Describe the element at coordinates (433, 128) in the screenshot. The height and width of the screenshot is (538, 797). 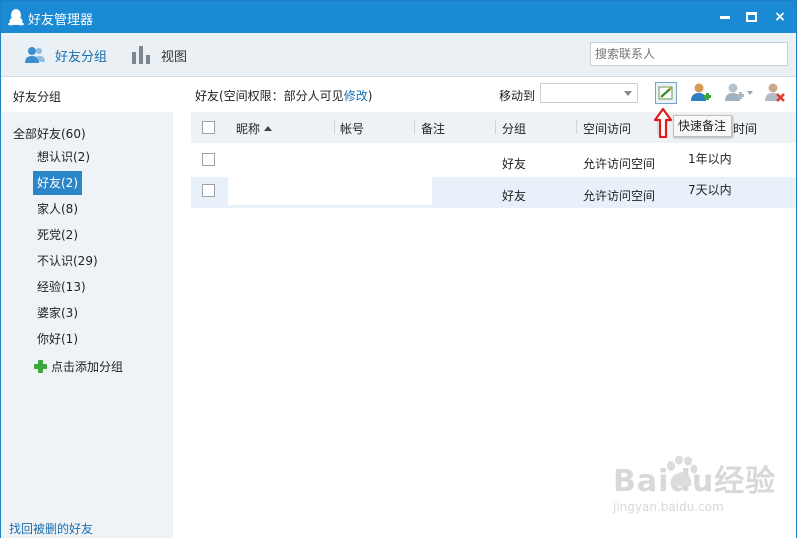
I see `column-remark: 备注` at that location.